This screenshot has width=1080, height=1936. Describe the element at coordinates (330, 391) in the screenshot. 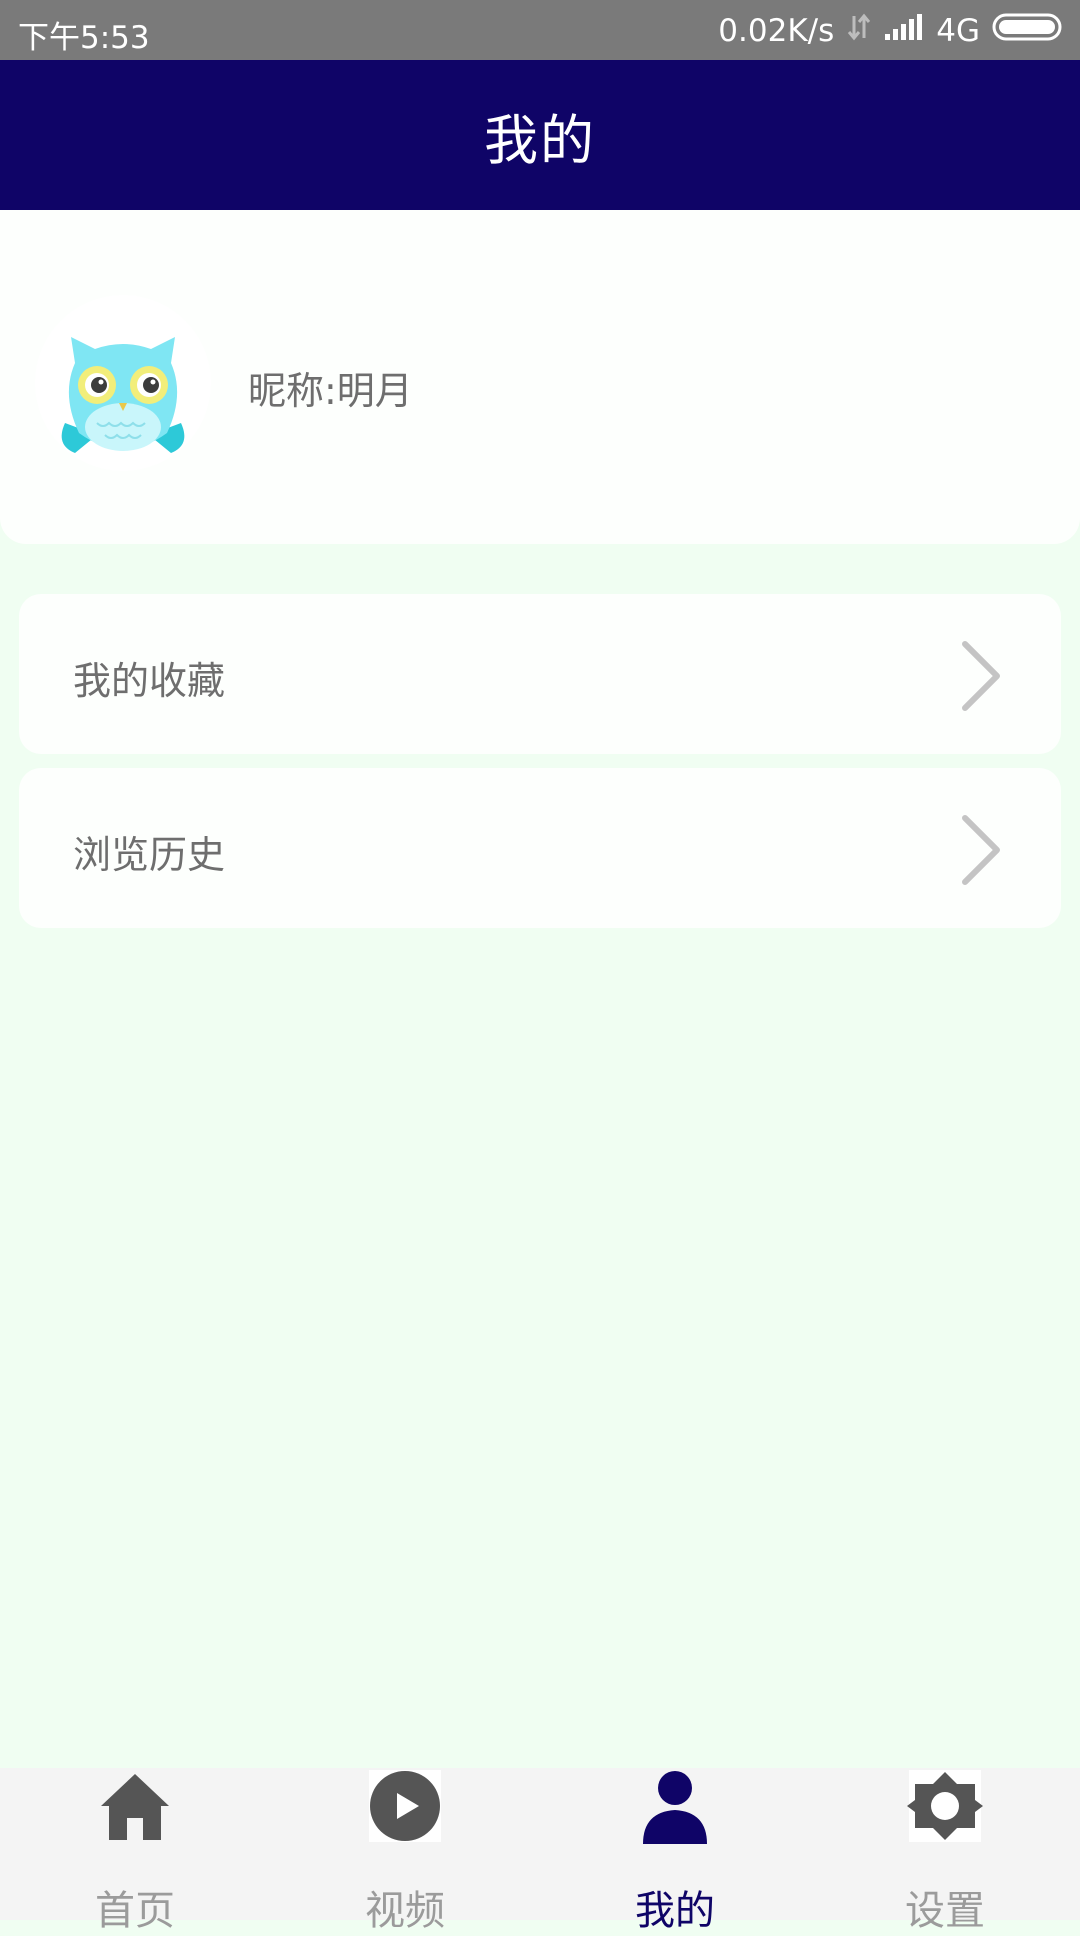

I see `nickname: 昵称:明月` at that location.